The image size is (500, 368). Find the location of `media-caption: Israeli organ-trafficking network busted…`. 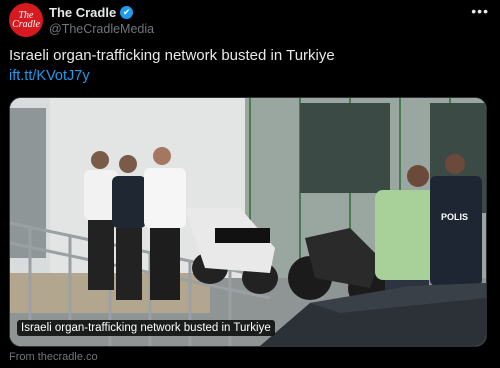

media-caption: Israeli organ-trafficking network busted… is located at coordinates (146, 328).